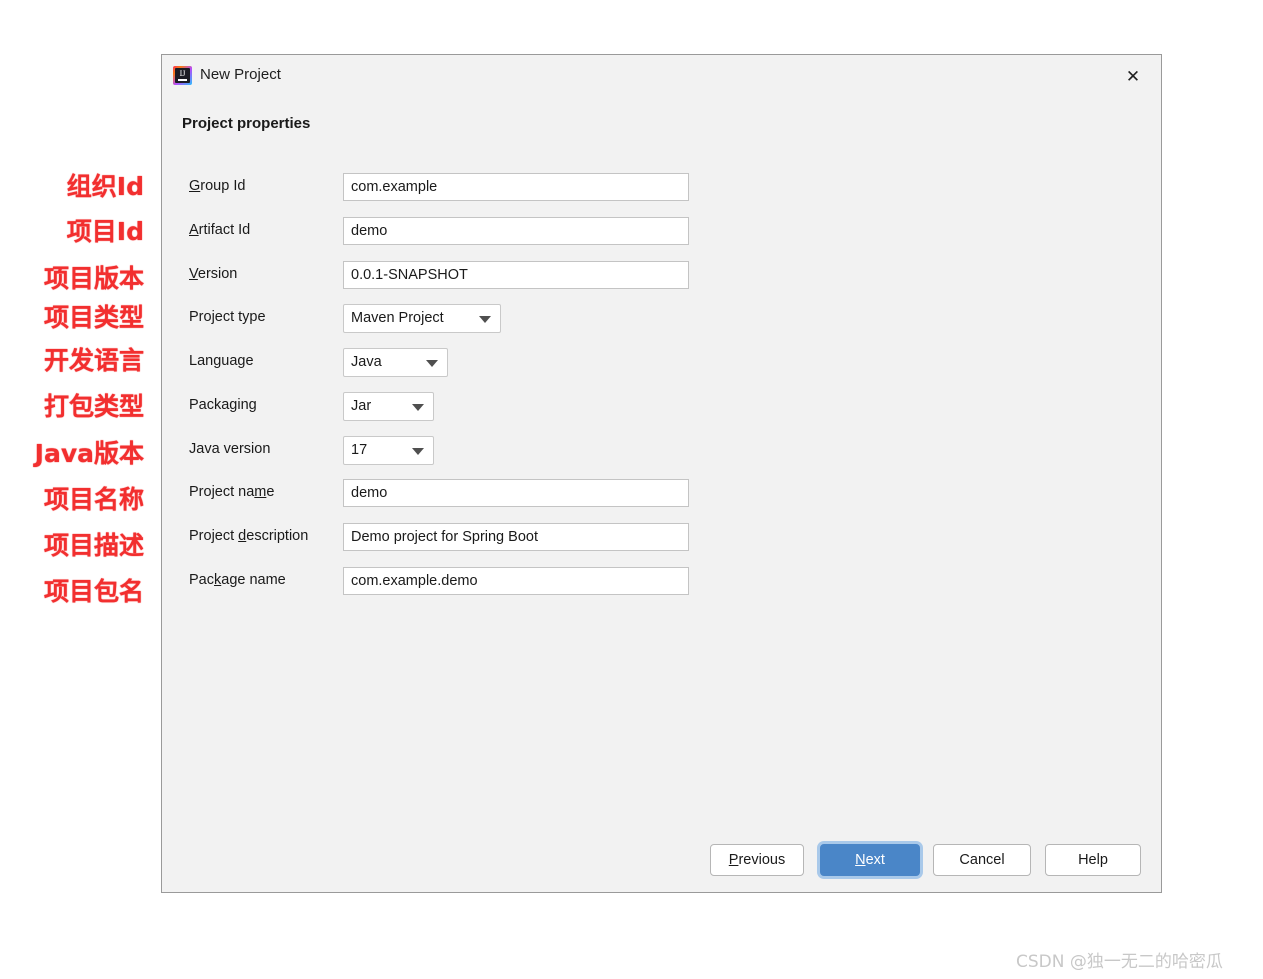 The image size is (1263, 979). What do you see at coordinates (221, 361) in the screenshot?
I see `label-language: Language` at bounding box center [221, 361].